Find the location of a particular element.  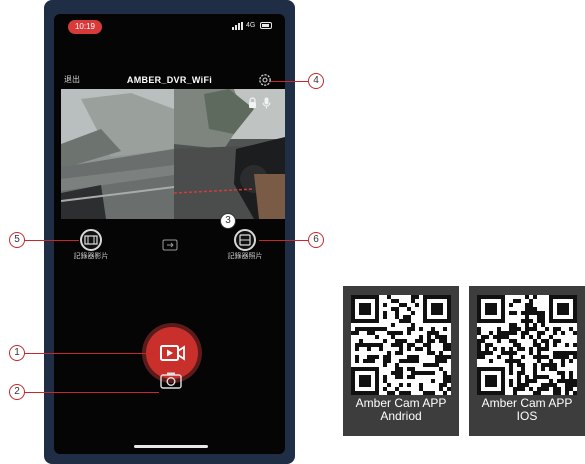

camera-icon is located at coordinates (171, 380).